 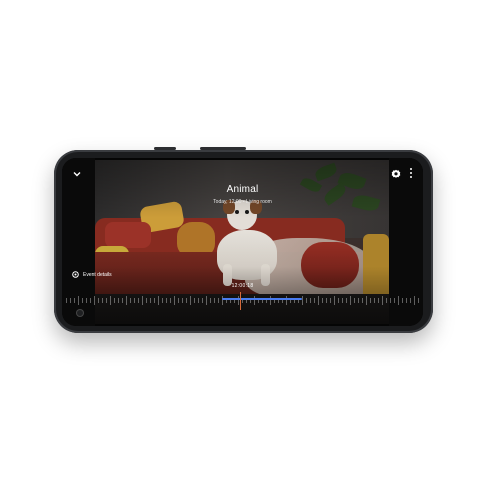 I want to click on timeline-scrubber, so click(x=242, y=300).